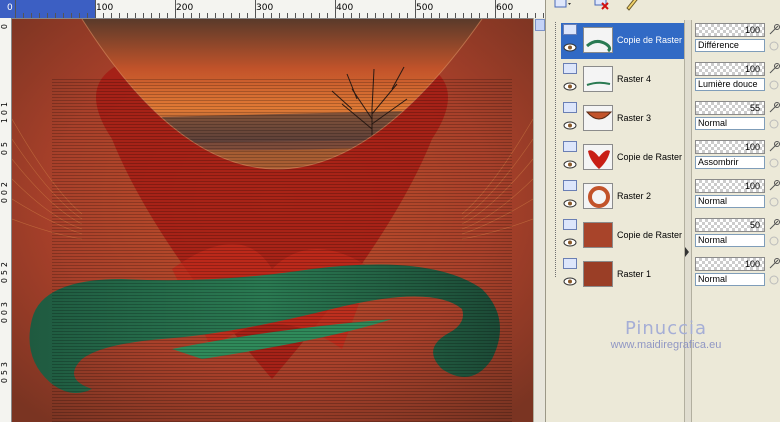  I want to click on blend-mode-select: Différence, so click(730, 45).